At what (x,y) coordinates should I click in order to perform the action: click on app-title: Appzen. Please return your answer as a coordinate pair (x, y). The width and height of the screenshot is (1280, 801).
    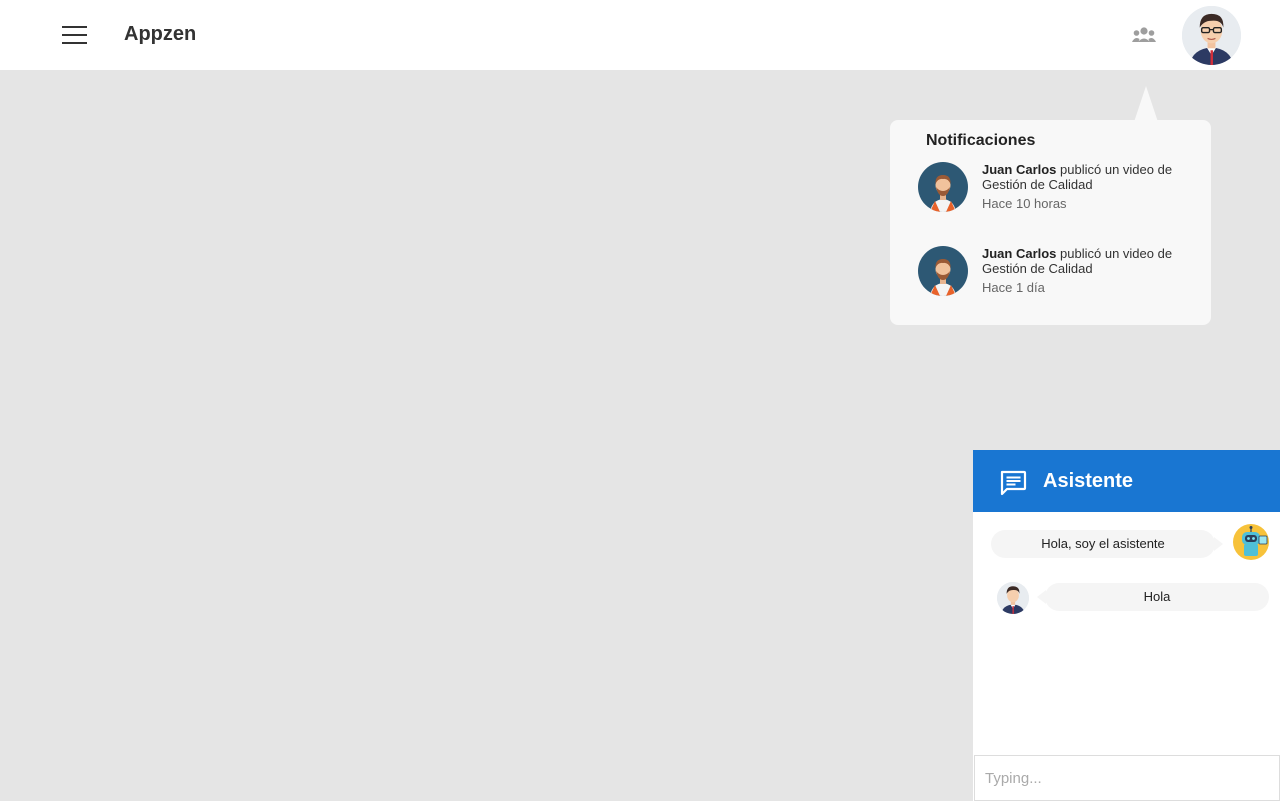
    Looking at the image, I should click on (160, 34).